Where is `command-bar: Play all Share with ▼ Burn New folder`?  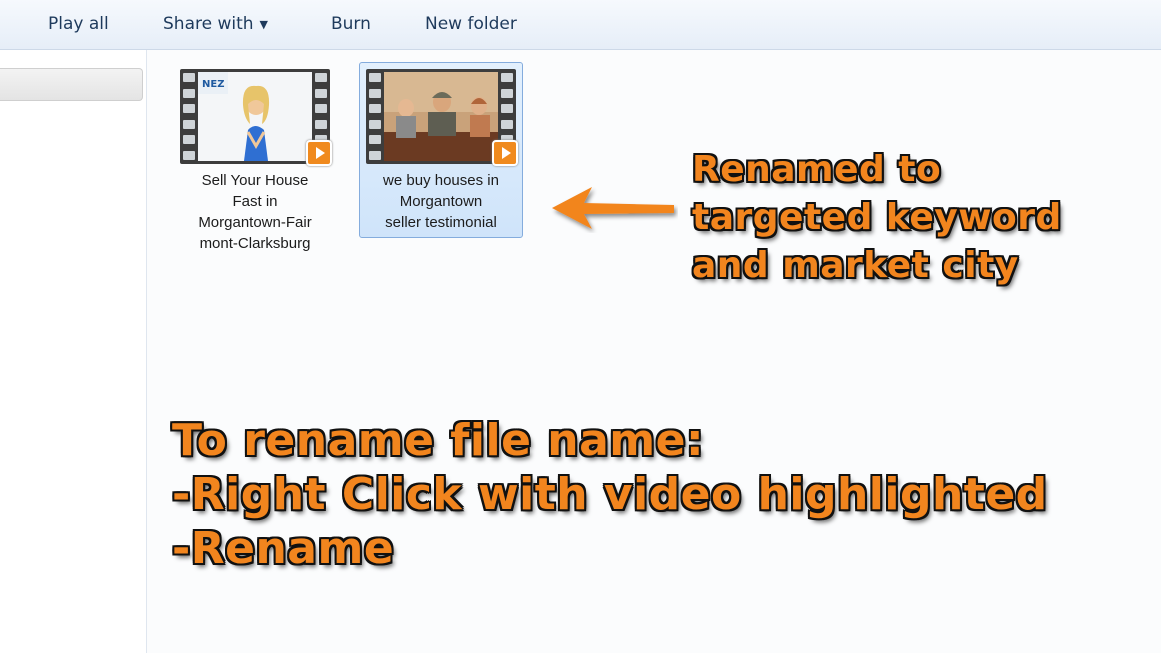 command-bar: Play all Share with ▼ Burn New folder is located at coordinates (580, 25).